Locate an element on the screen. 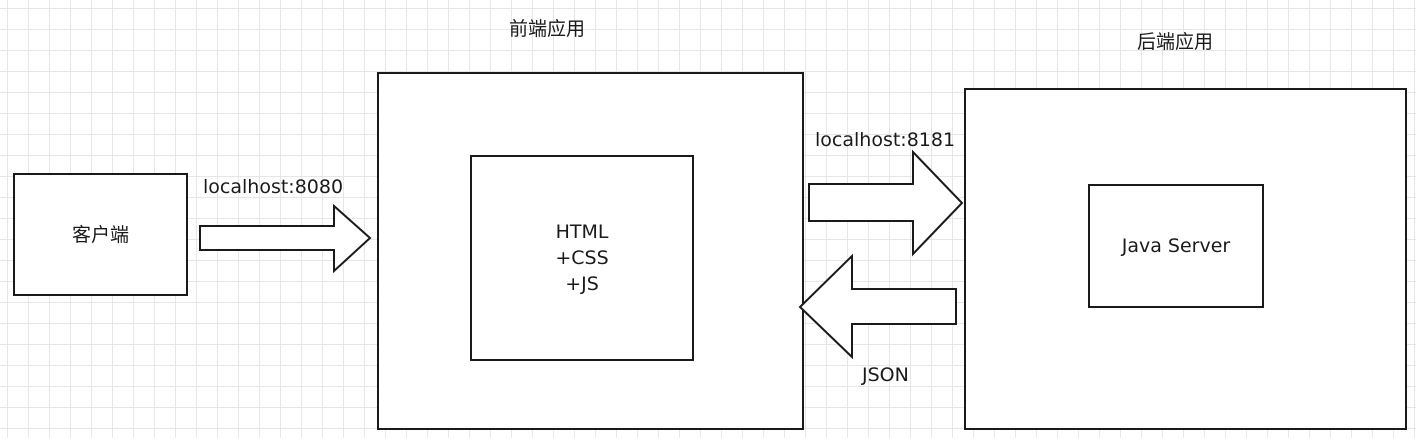 The height and width of the screenshot is (438, 1416). client-to-frontend-arrow is located at coordinates (285, 238).